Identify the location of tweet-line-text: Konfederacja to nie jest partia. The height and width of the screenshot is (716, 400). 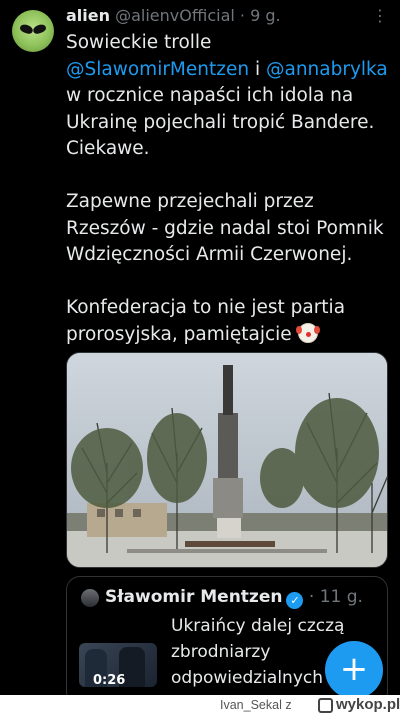
(206, 307).